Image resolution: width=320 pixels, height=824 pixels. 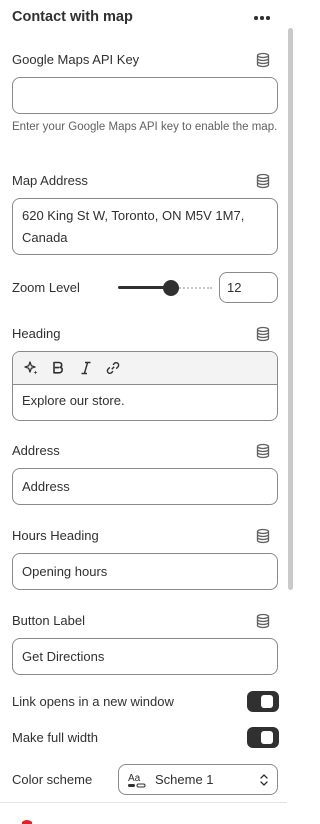 I want to click on zoom-value: 12, so click(x=234, y=287).